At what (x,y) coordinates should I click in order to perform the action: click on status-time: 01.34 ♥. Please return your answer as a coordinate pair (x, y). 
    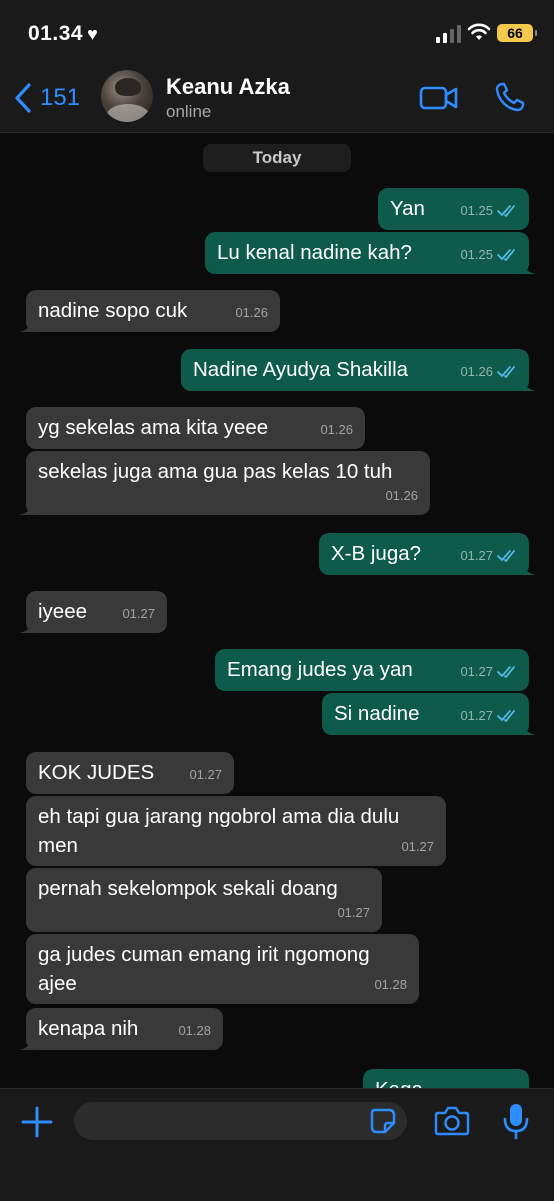
    Looking at the image, I should click on (63, 34).